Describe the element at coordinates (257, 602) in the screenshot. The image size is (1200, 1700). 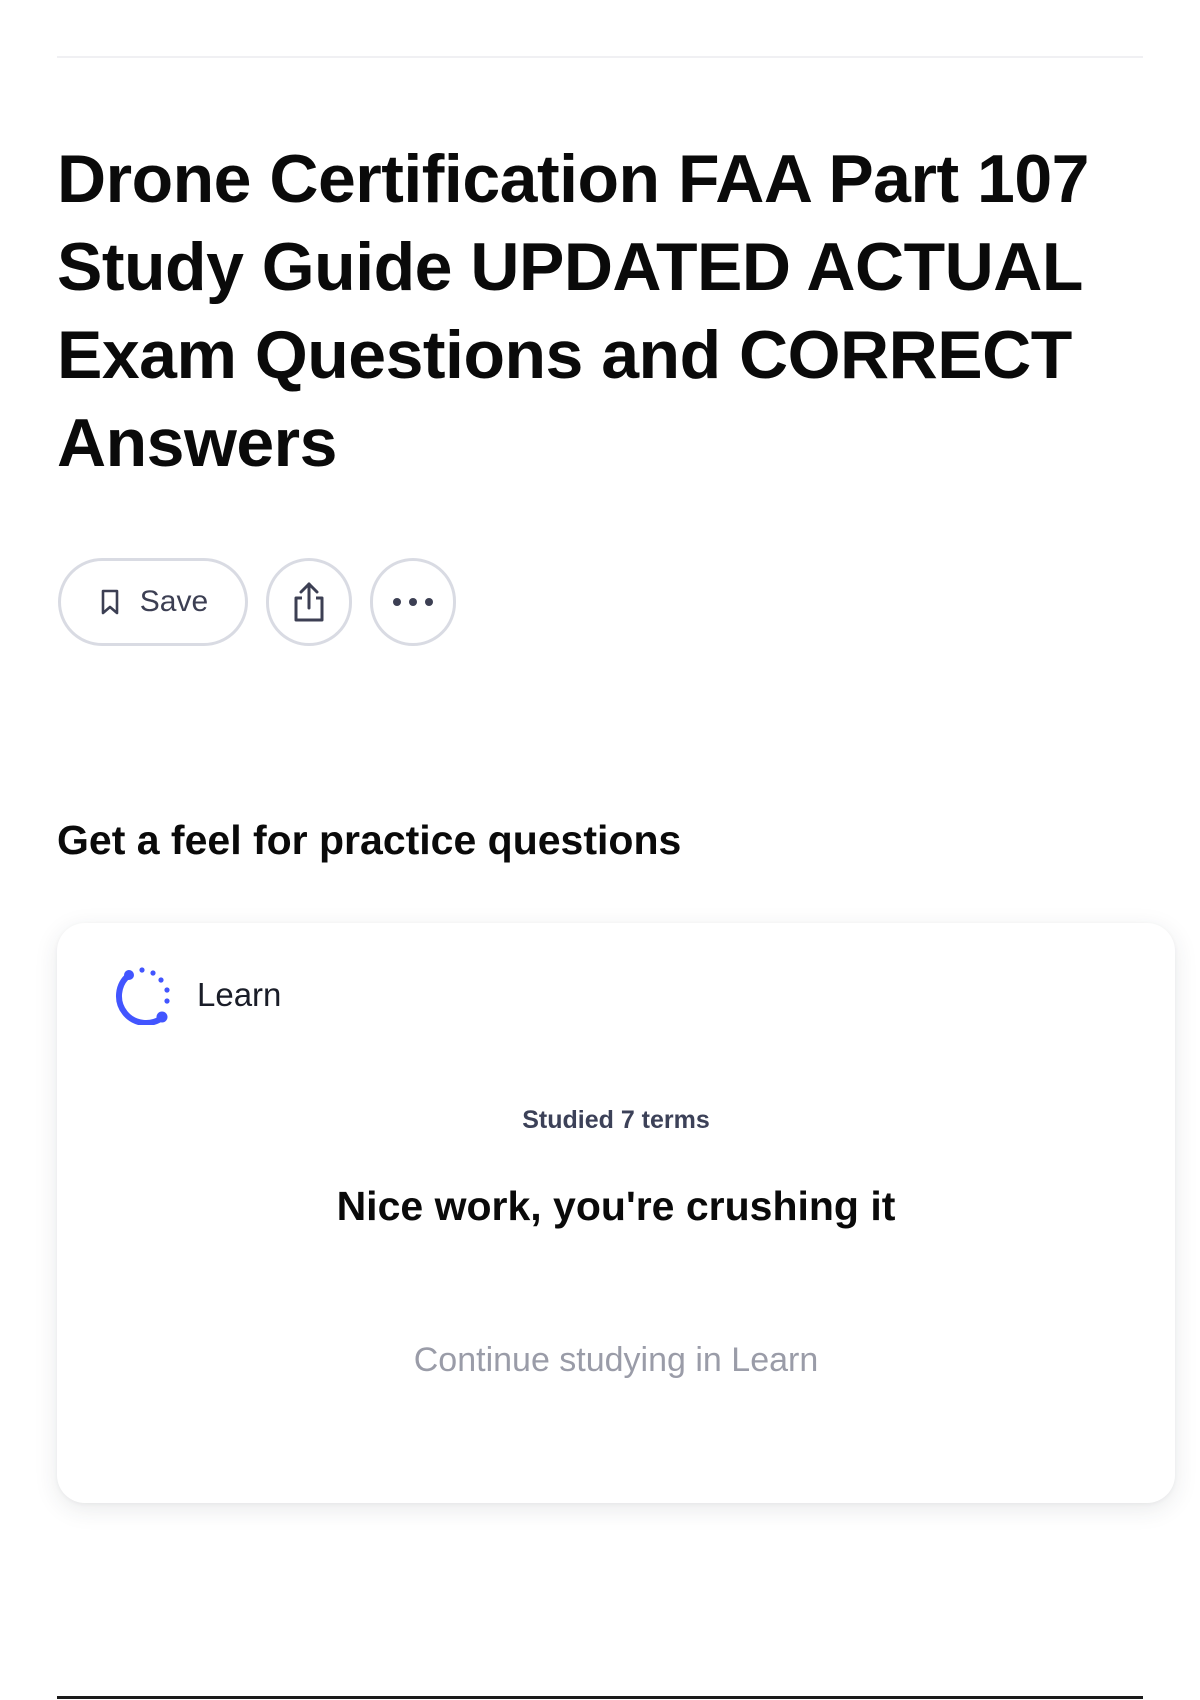
I see `action-bar: Save` at that location.